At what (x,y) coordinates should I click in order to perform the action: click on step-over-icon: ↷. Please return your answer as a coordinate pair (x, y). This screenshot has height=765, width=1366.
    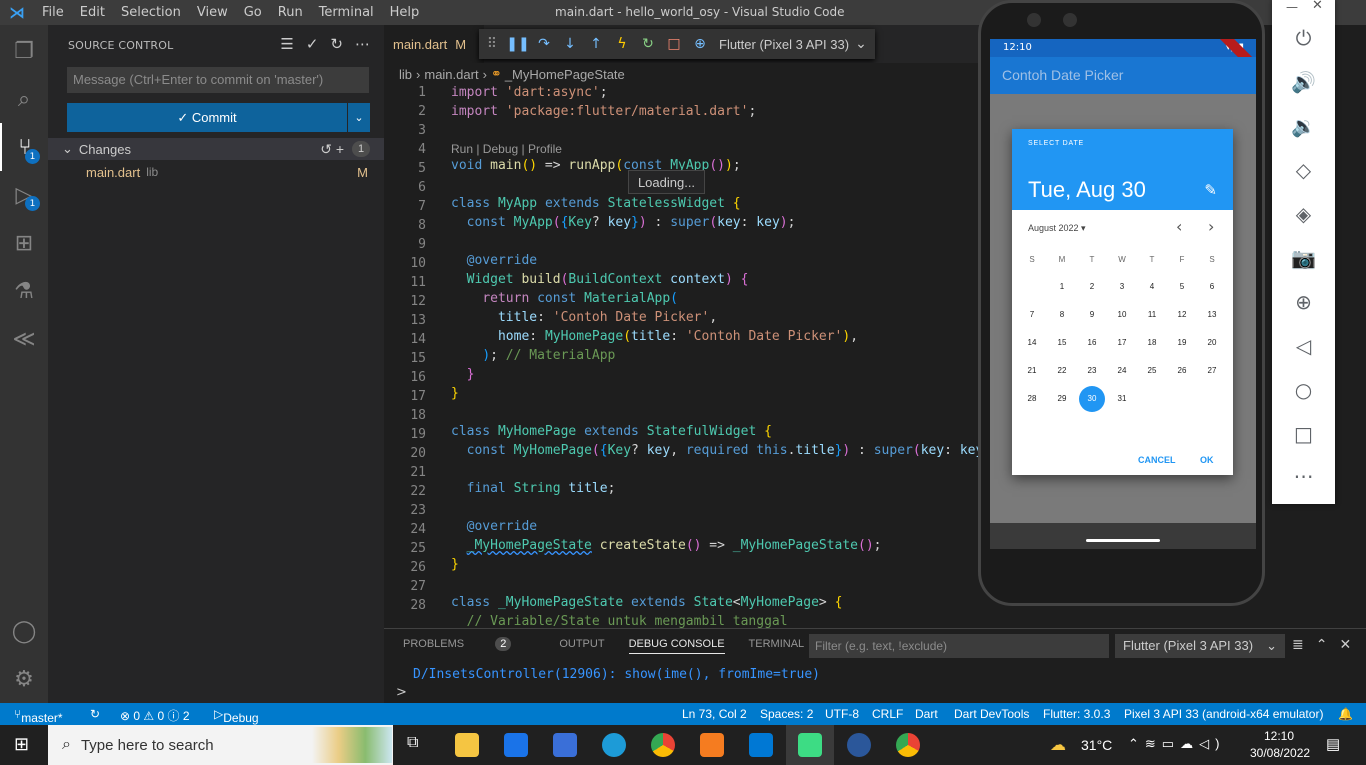
    Looking at the image, I should click on (544, 44).